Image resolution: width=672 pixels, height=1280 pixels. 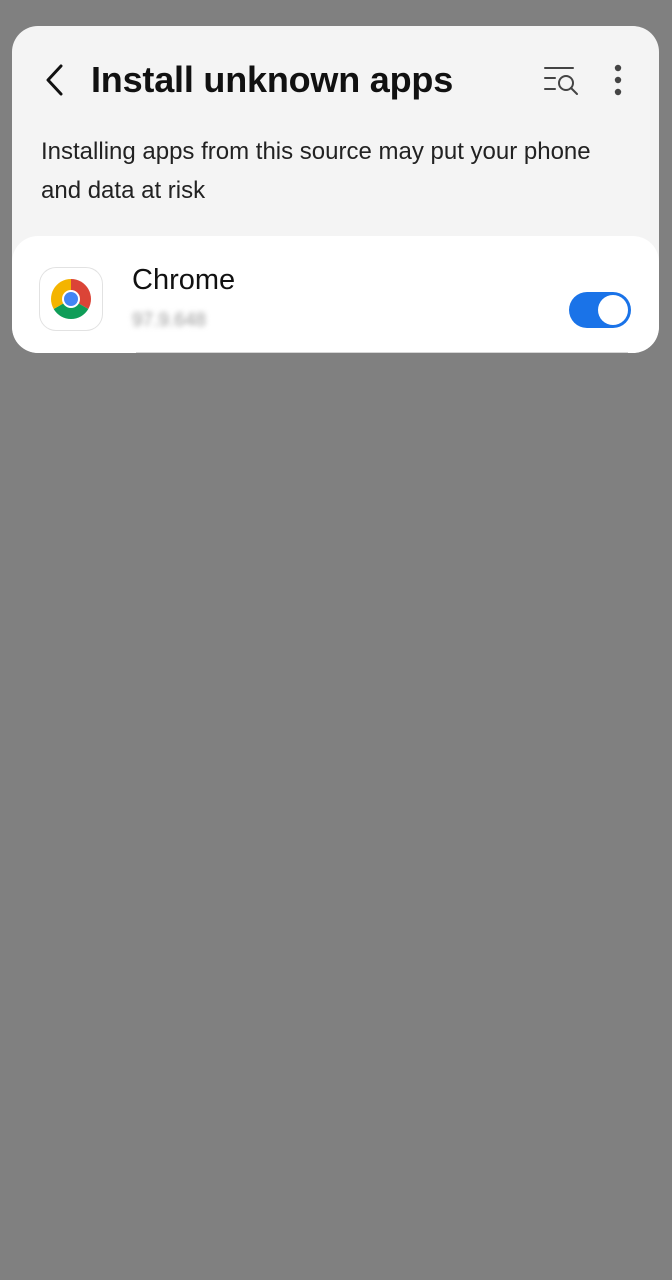 I want to click on app-bar: Install unknown apps, so click(x=335, y=80).